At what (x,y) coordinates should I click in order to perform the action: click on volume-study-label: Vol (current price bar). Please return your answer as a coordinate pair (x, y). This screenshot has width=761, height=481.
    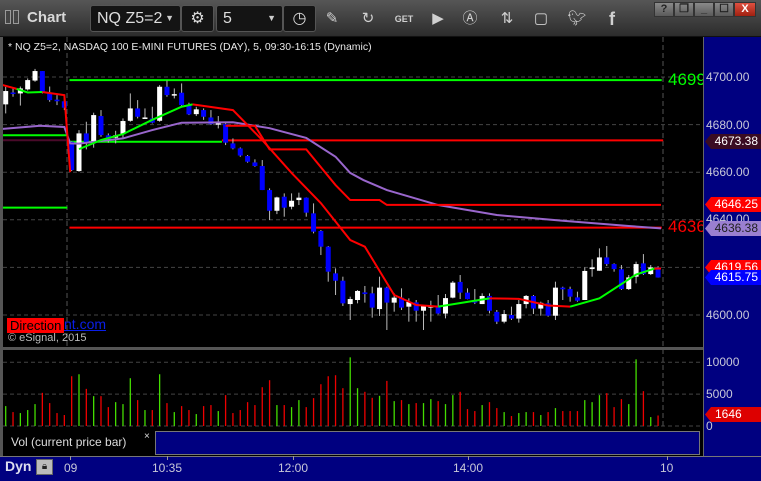
    Looking at the image, I should click on (79, 442).